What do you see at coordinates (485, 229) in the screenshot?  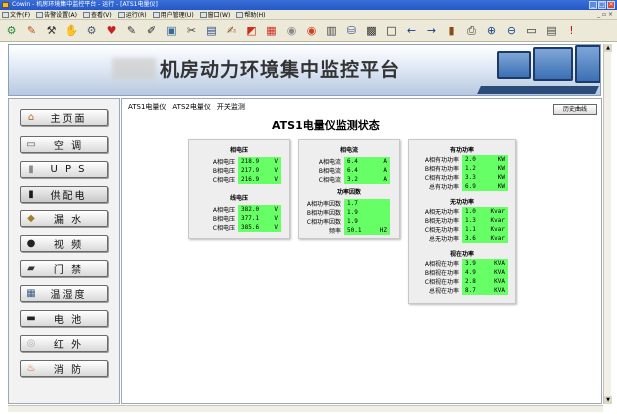 I see `measurement-value: 1.1 Kvar` at bounding box center [485, 229].